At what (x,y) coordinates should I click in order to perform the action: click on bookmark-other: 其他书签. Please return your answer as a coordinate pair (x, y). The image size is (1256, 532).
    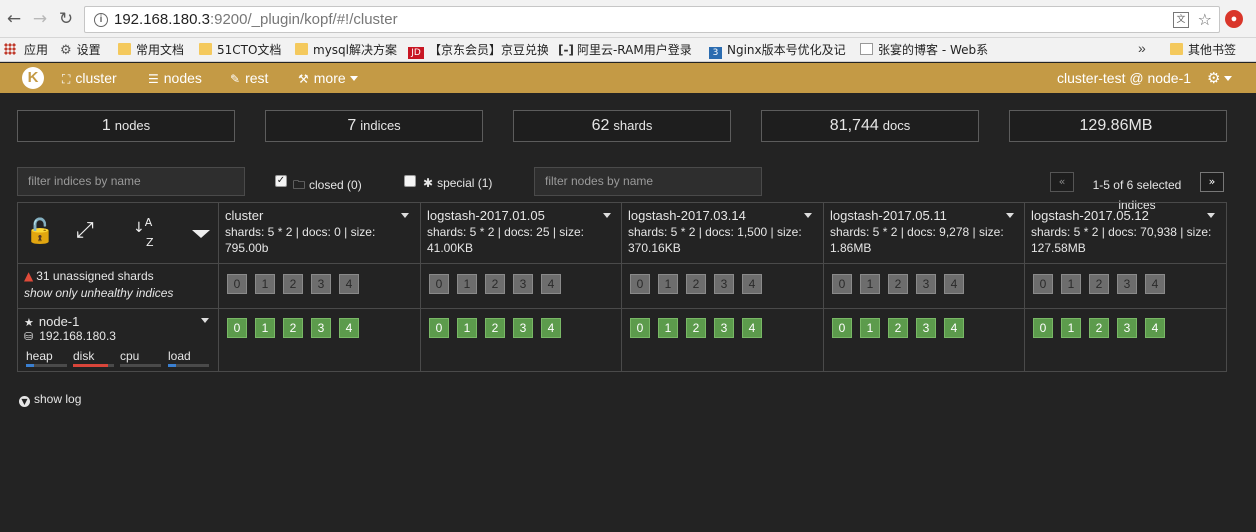
    Looking at the image, I should click on (1203, 50).